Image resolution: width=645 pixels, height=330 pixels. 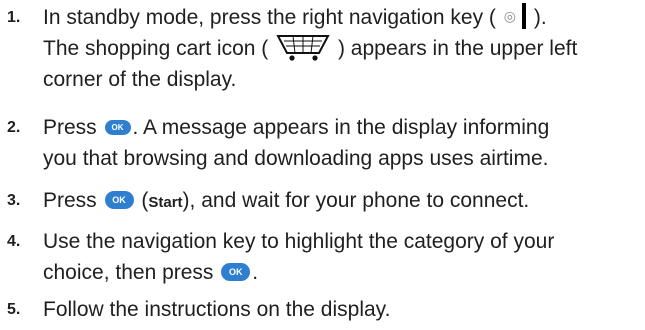 What do you see at coordinates (156, 48) in the screenshot?
I see `step-text-fragment: The shopping cart icon (` at bounding box center [156, 48].